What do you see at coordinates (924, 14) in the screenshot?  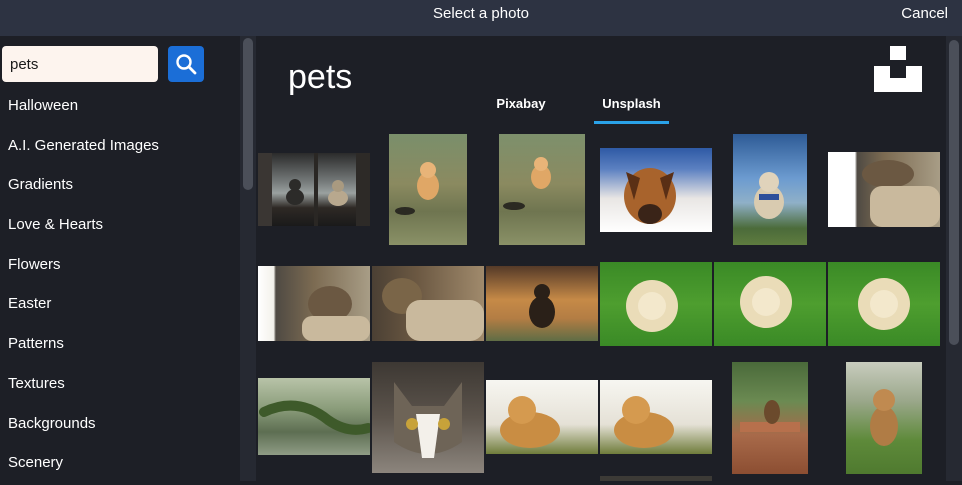 I see `cancel-button: Cancel` at bounding box center [924, 14].